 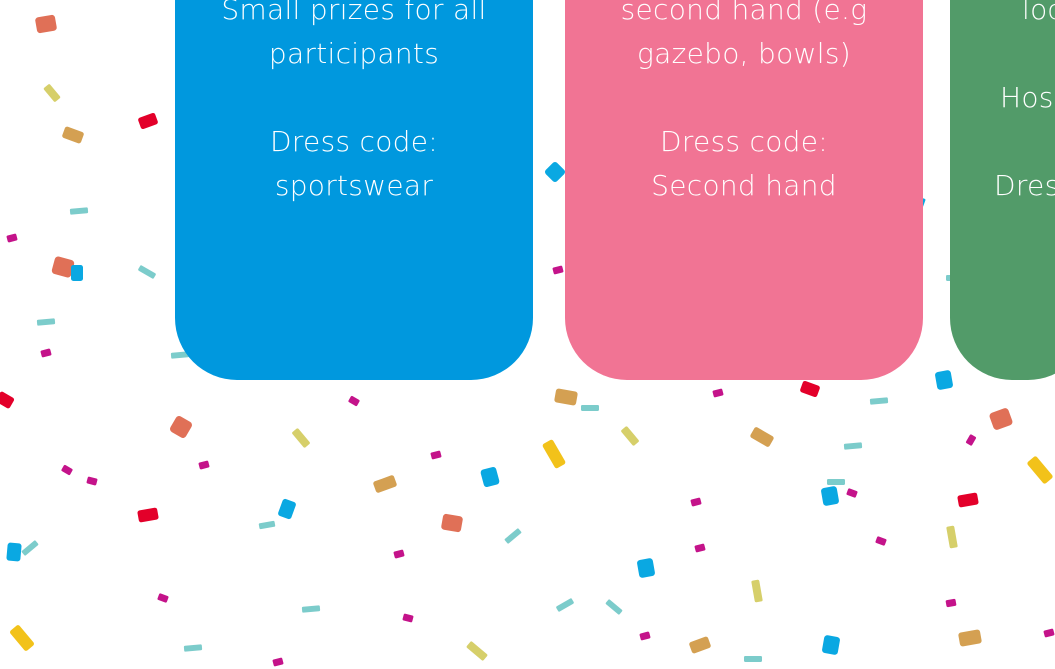 I want to click on card-text-line: second hand (e.g, so click(x=744, y=13).